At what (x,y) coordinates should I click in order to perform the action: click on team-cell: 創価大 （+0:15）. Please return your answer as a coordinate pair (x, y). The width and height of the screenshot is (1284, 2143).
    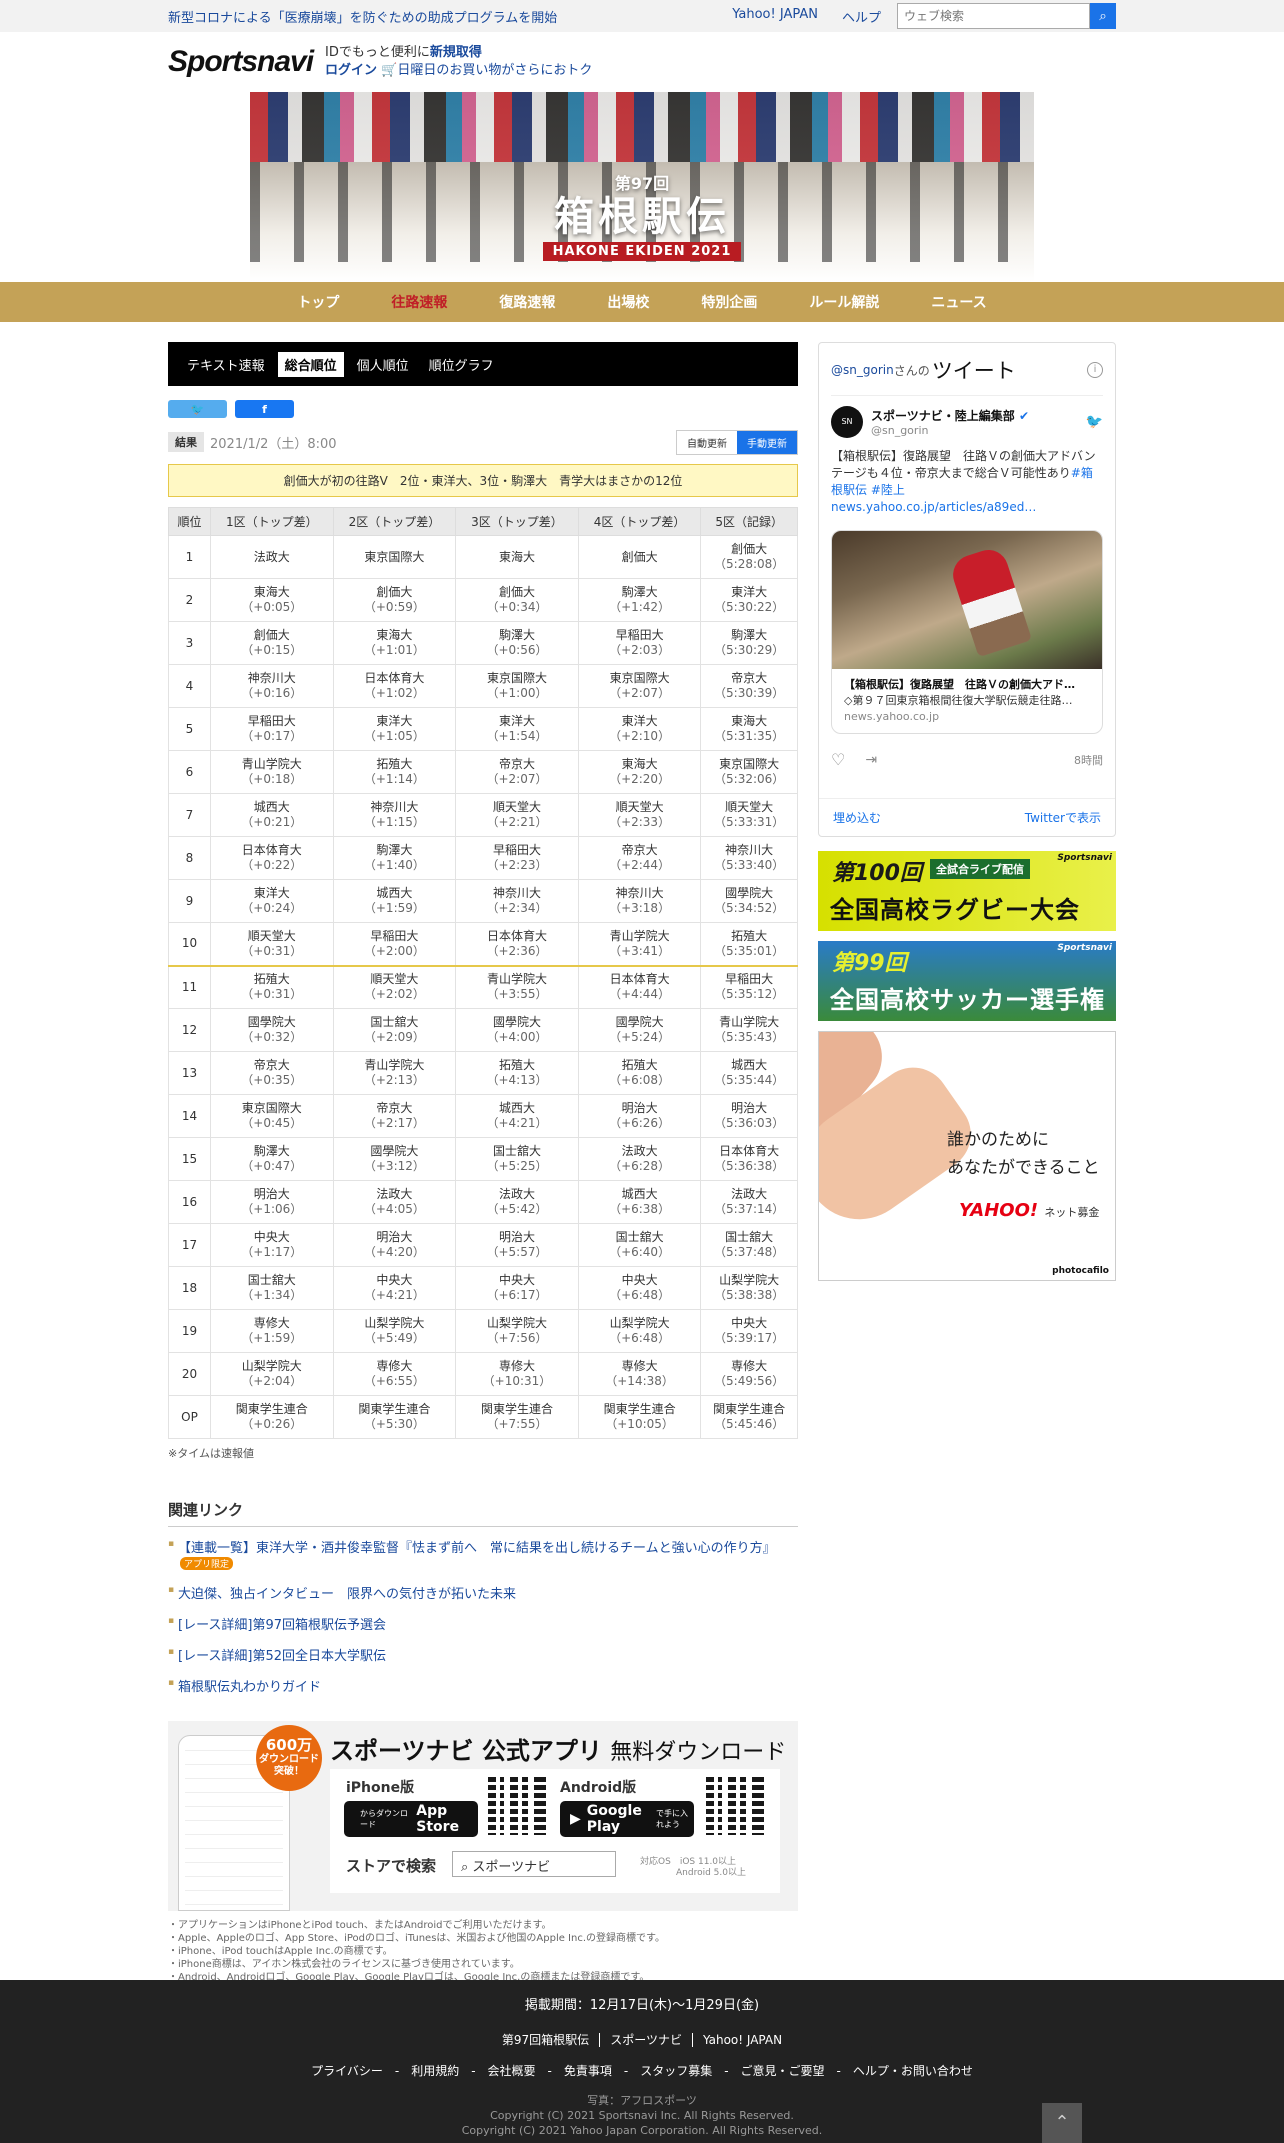
    Looking at the image, I should click on (272, 643).